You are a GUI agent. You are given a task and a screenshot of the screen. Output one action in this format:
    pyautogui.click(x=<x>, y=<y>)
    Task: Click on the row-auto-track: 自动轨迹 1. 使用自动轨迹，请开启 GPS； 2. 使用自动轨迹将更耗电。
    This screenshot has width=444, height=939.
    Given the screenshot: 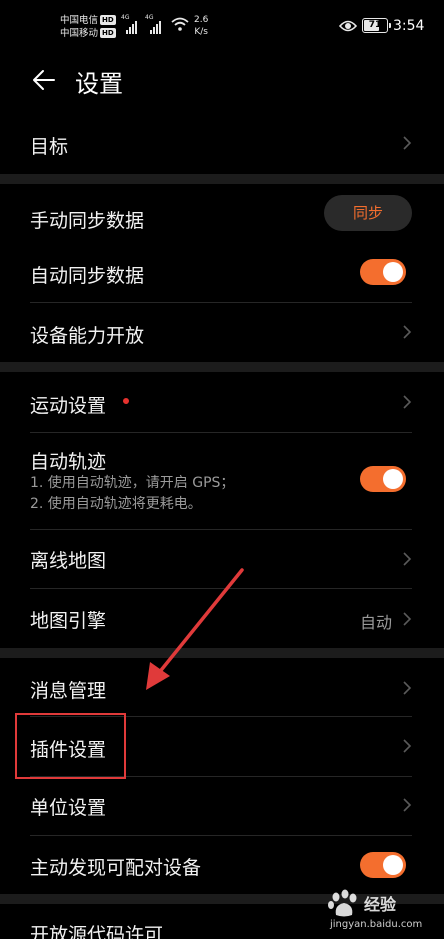 What is the action you would take?
    pyautogui.click(x=221, y=481)
    